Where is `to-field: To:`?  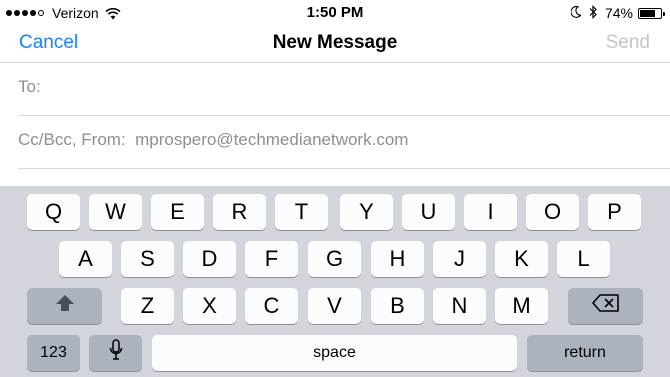 to-field: To: is located at coordinates (335, 88).